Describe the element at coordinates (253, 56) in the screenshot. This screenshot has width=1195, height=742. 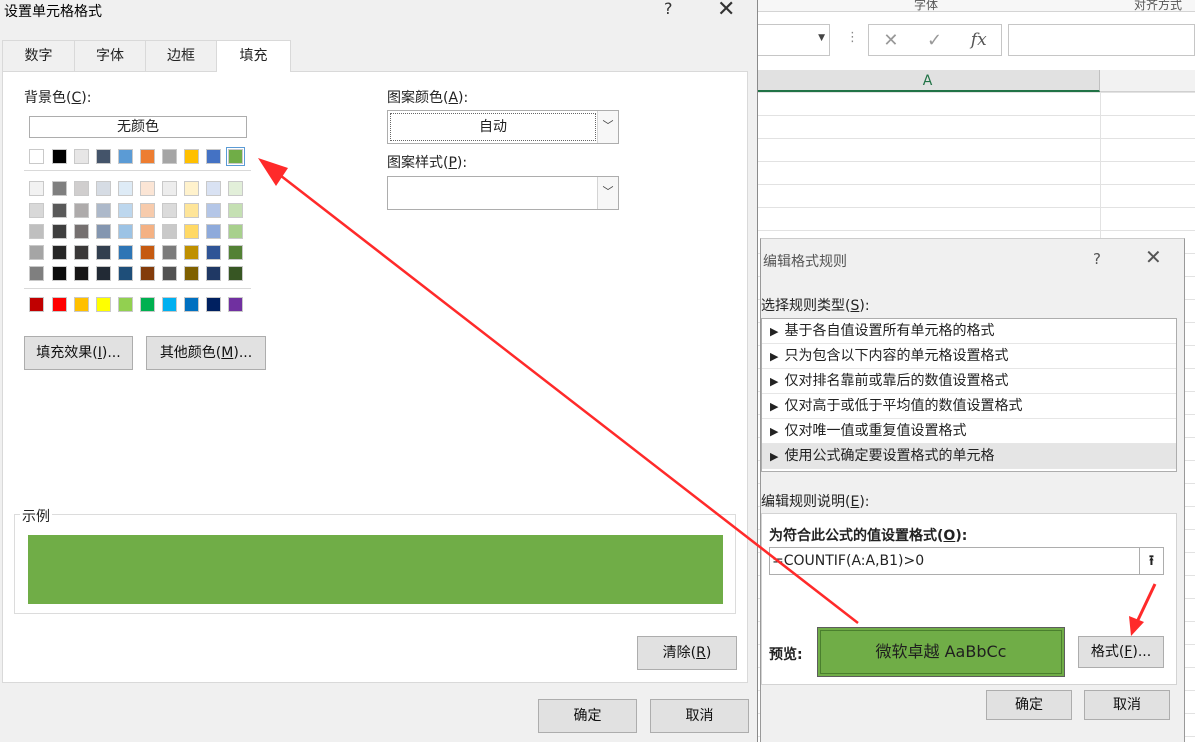
I see `tab-fill: 填充` at that location.